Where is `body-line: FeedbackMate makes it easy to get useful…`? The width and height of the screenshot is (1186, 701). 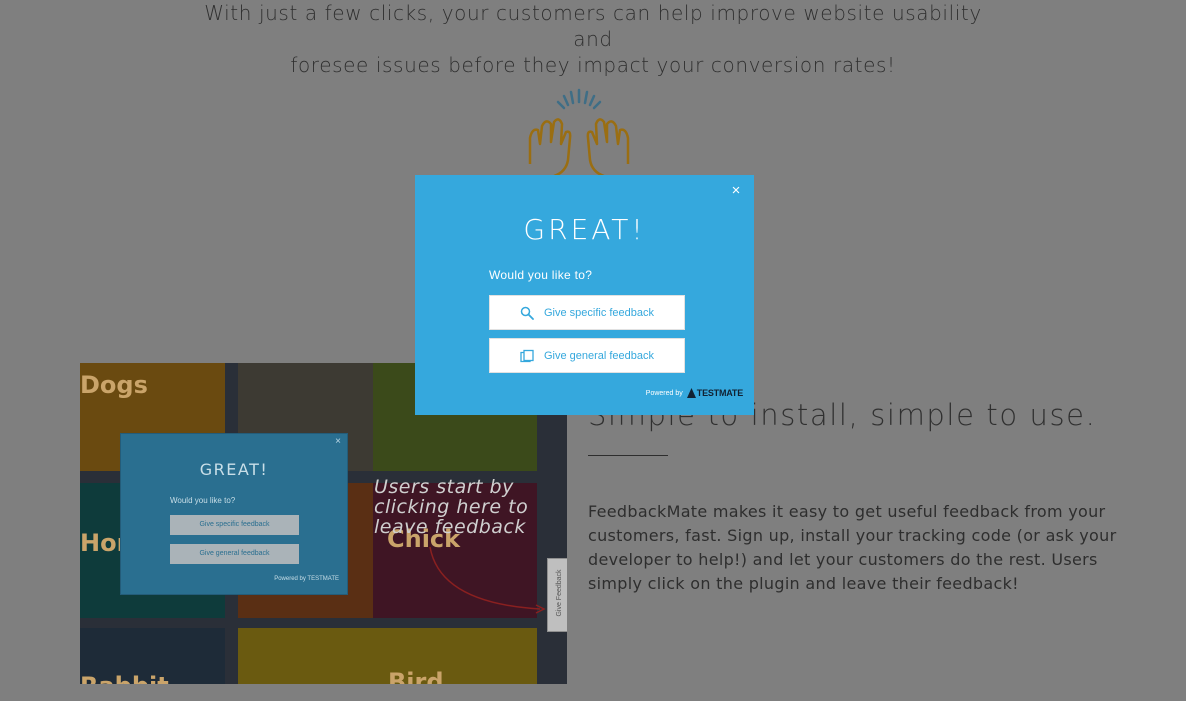 body-line: FeedbackMate makes it easy to get useful… is located at coordinates (847, 511).